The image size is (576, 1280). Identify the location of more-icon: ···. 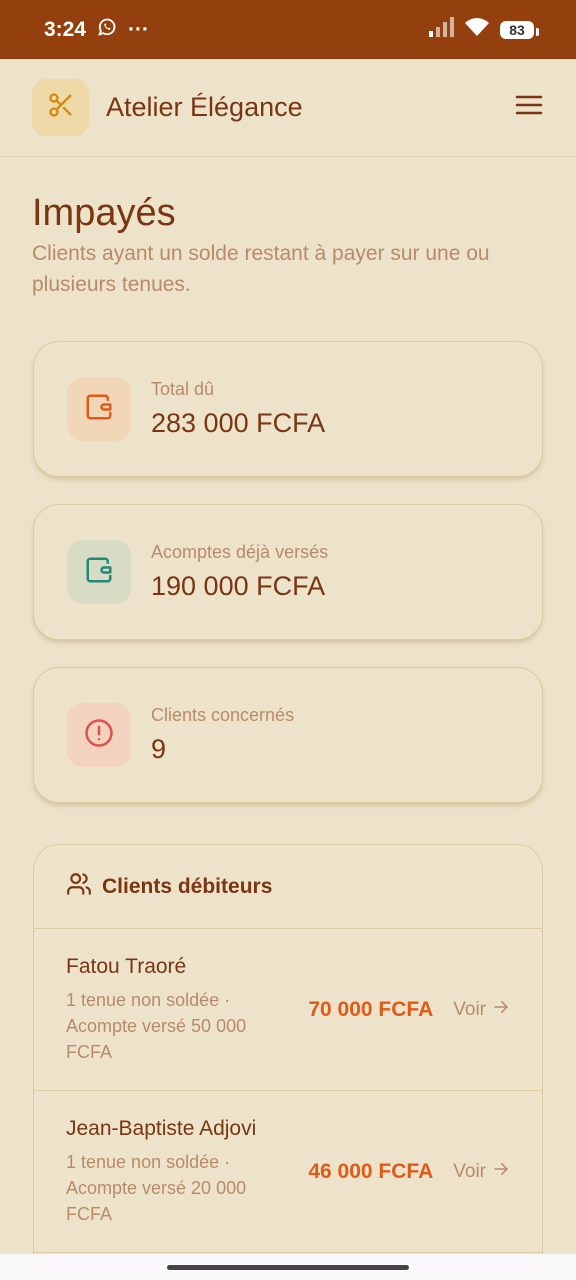
(139, 29).